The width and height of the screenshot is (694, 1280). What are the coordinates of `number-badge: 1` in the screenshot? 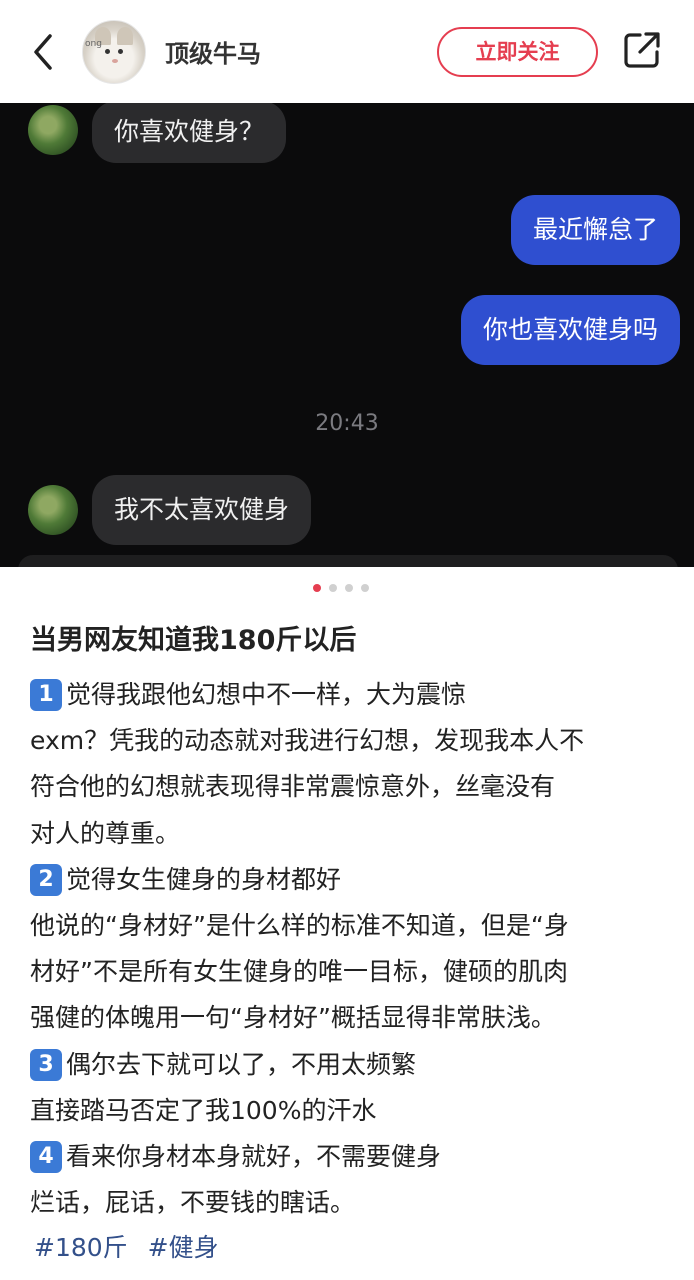 It's located at (46, 695).